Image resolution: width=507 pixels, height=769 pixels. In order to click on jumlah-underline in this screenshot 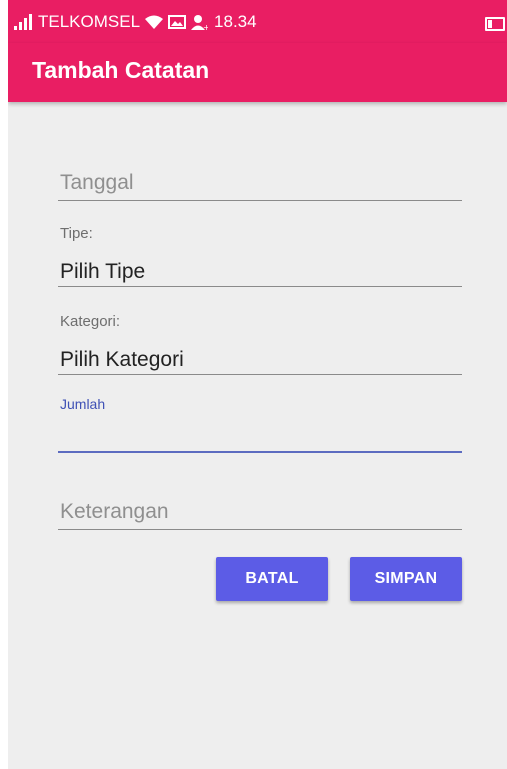, I will do `click(260, 452)`.